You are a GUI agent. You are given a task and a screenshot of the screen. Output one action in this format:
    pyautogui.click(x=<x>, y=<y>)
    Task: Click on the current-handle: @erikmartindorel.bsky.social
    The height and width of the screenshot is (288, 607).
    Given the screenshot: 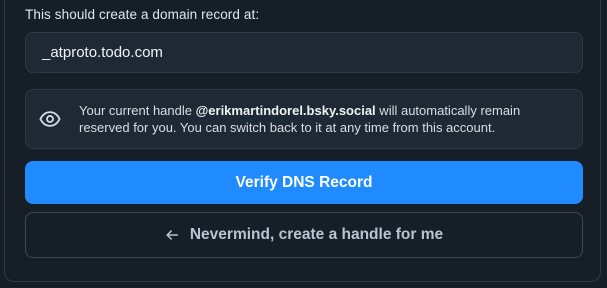 What is the action you would take?
    pyautogui.click(x=285, y=110)
    